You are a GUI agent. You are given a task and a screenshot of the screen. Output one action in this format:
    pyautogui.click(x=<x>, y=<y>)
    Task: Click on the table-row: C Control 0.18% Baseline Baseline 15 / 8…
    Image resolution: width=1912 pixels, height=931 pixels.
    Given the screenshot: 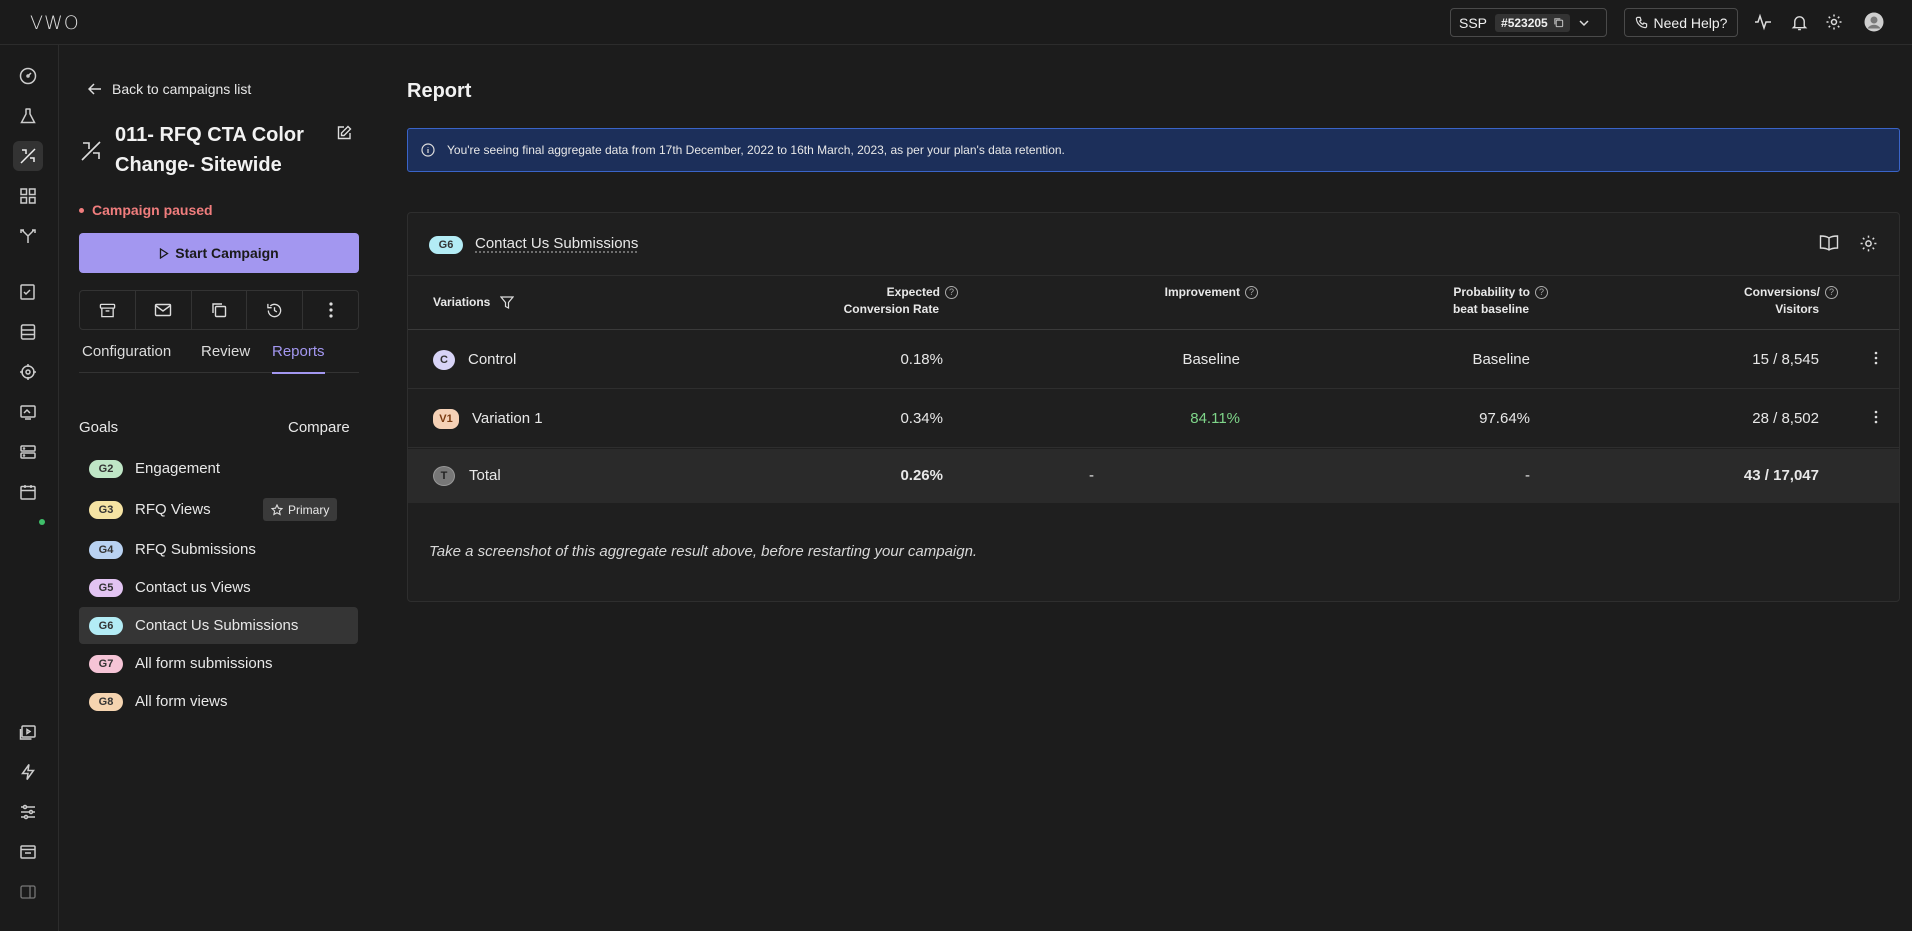 What is the action you would take?
    pyautogui.click(x=1153, y=360)
    